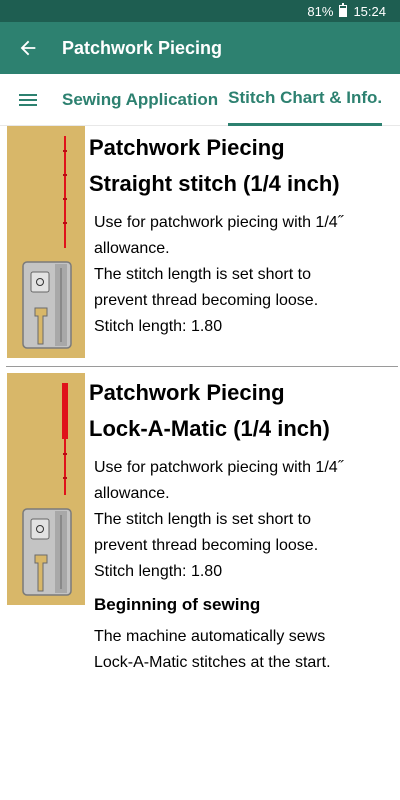 Image resolution: width=400 pixels, height=800 pixels. Describe the element at coordinates (200, 11) in the screenshot. I see `status-bar: 81% 15:24` at that location.